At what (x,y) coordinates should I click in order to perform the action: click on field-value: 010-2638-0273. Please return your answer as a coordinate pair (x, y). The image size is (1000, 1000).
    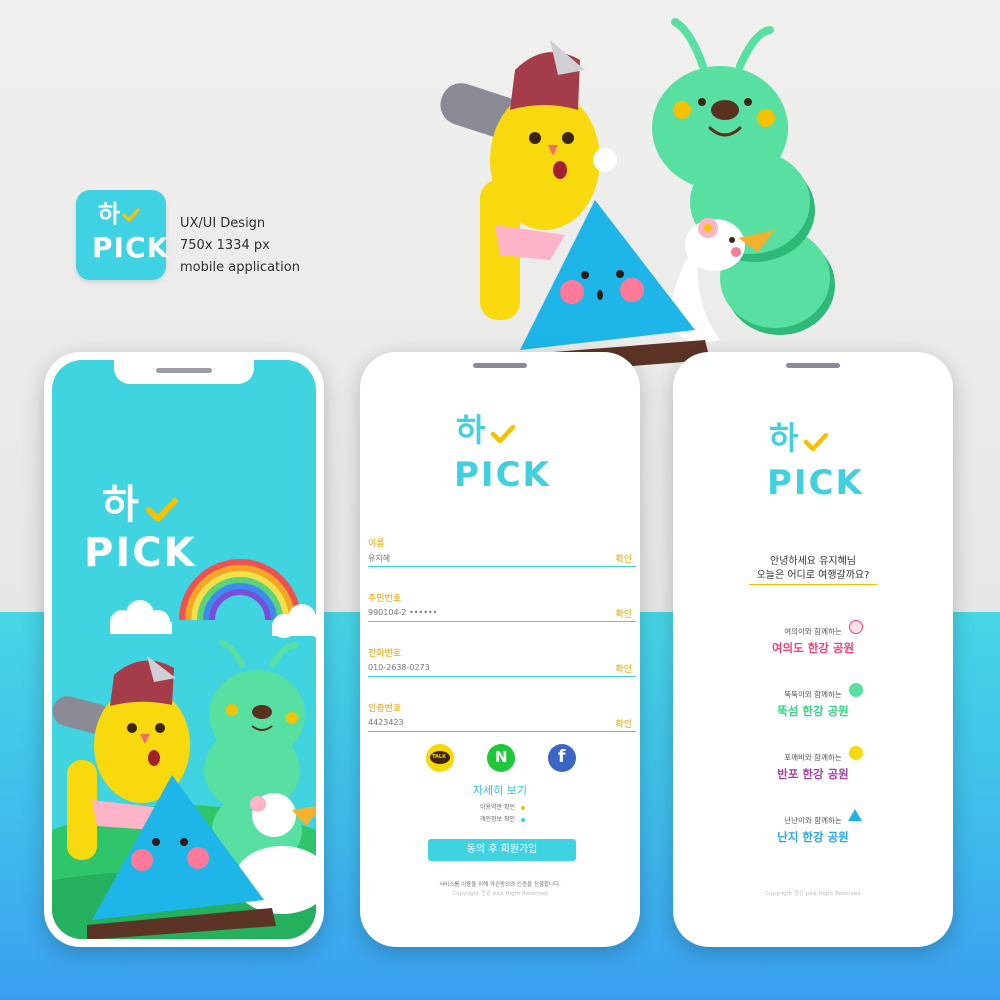
    Looking at the image, I should click on (399, 667).